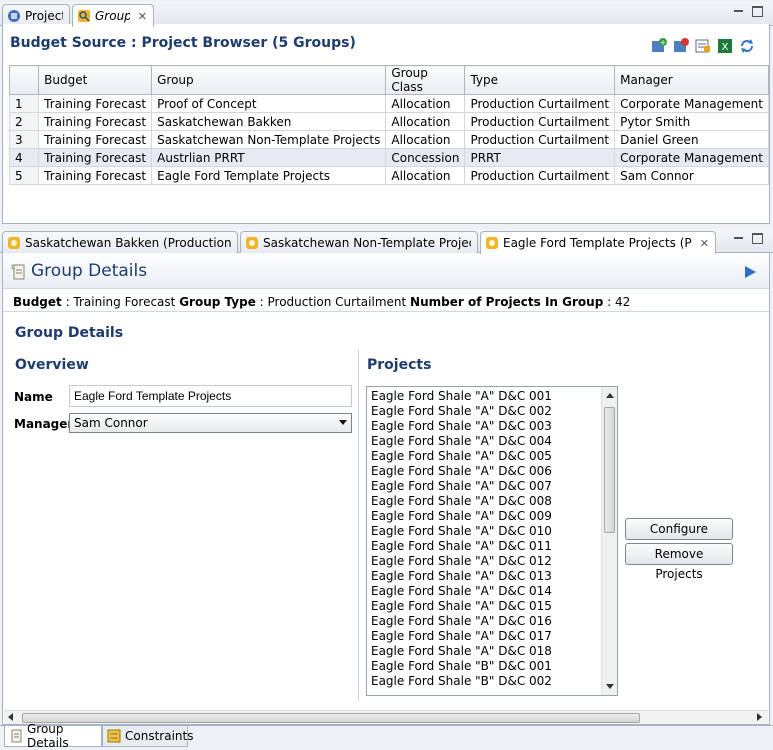  I want to click on refresh-icon, so click(747, 46).